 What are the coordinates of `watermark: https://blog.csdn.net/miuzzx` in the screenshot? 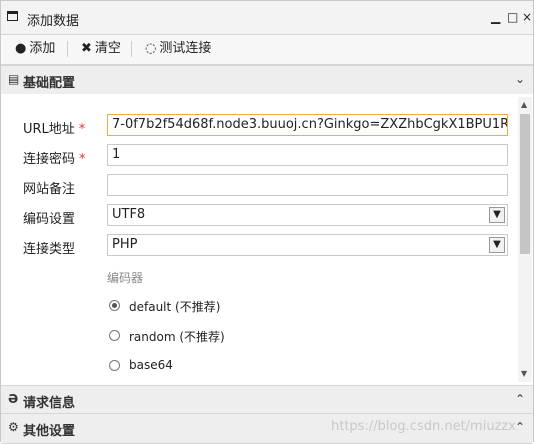 It's located at (423, 426).